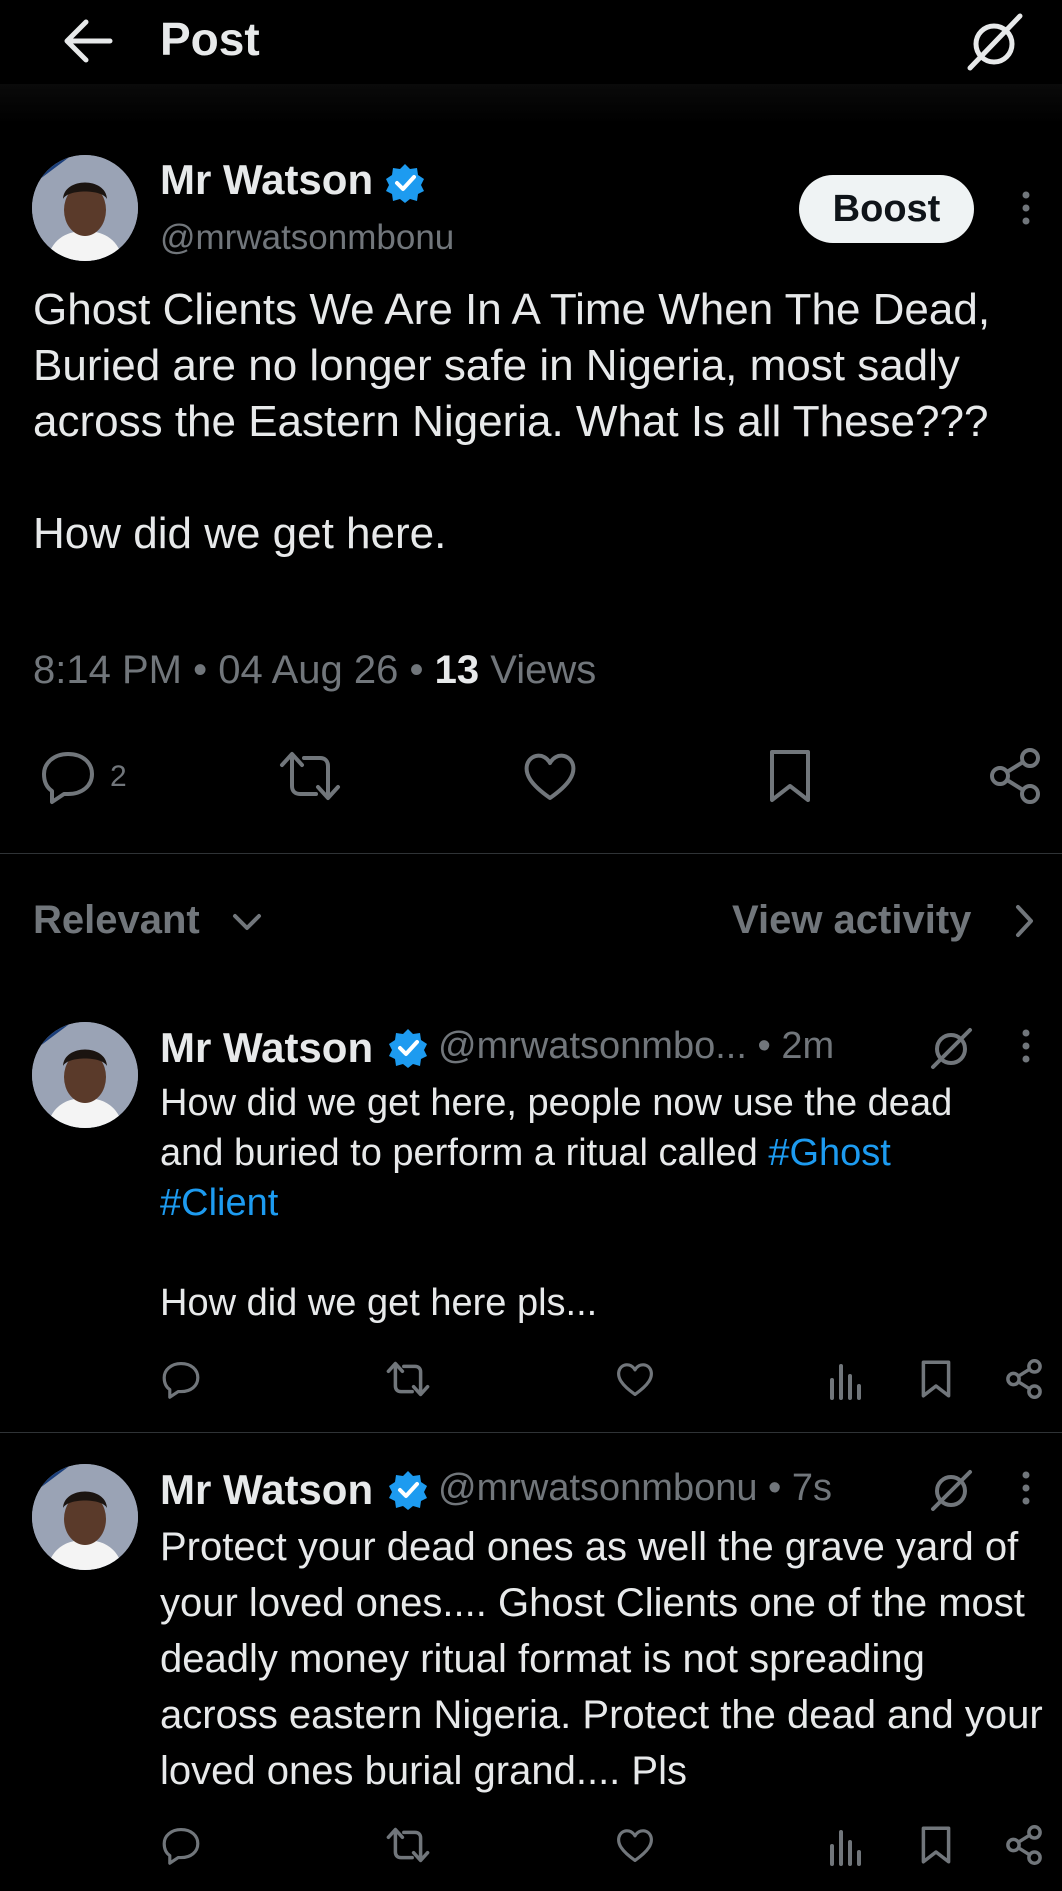 Image resolution: width=1062 pixels, height=1891 pixels. Describe the element at coordinates (118, 776) in the screenshot. I see `reply-count: 2` at that location.